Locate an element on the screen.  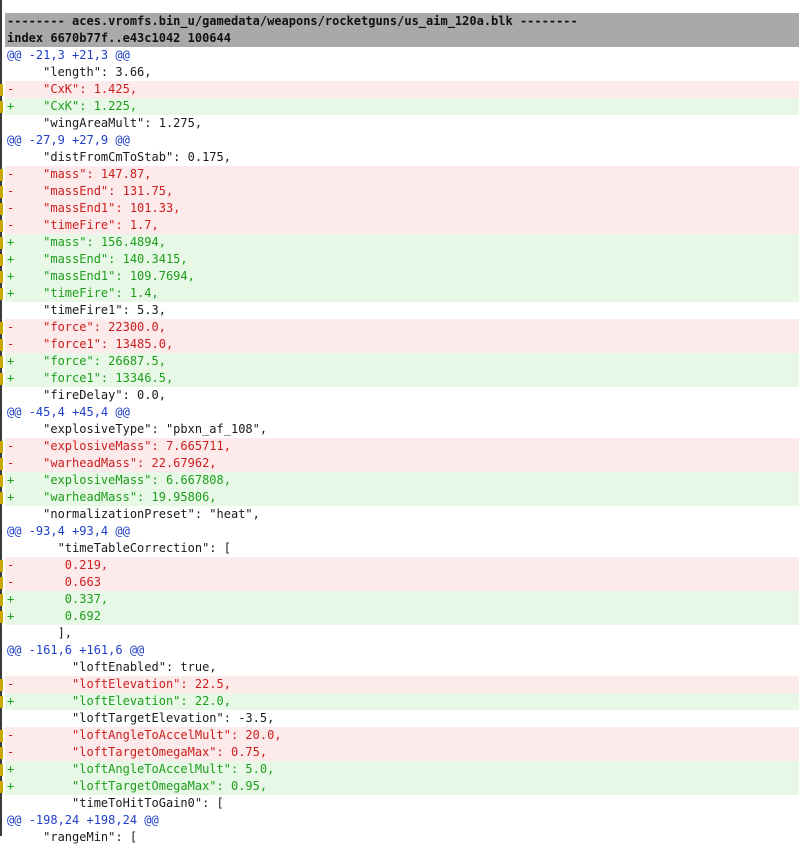
diff-removed-line: - 0.663 is located at coordinates (402, 582).